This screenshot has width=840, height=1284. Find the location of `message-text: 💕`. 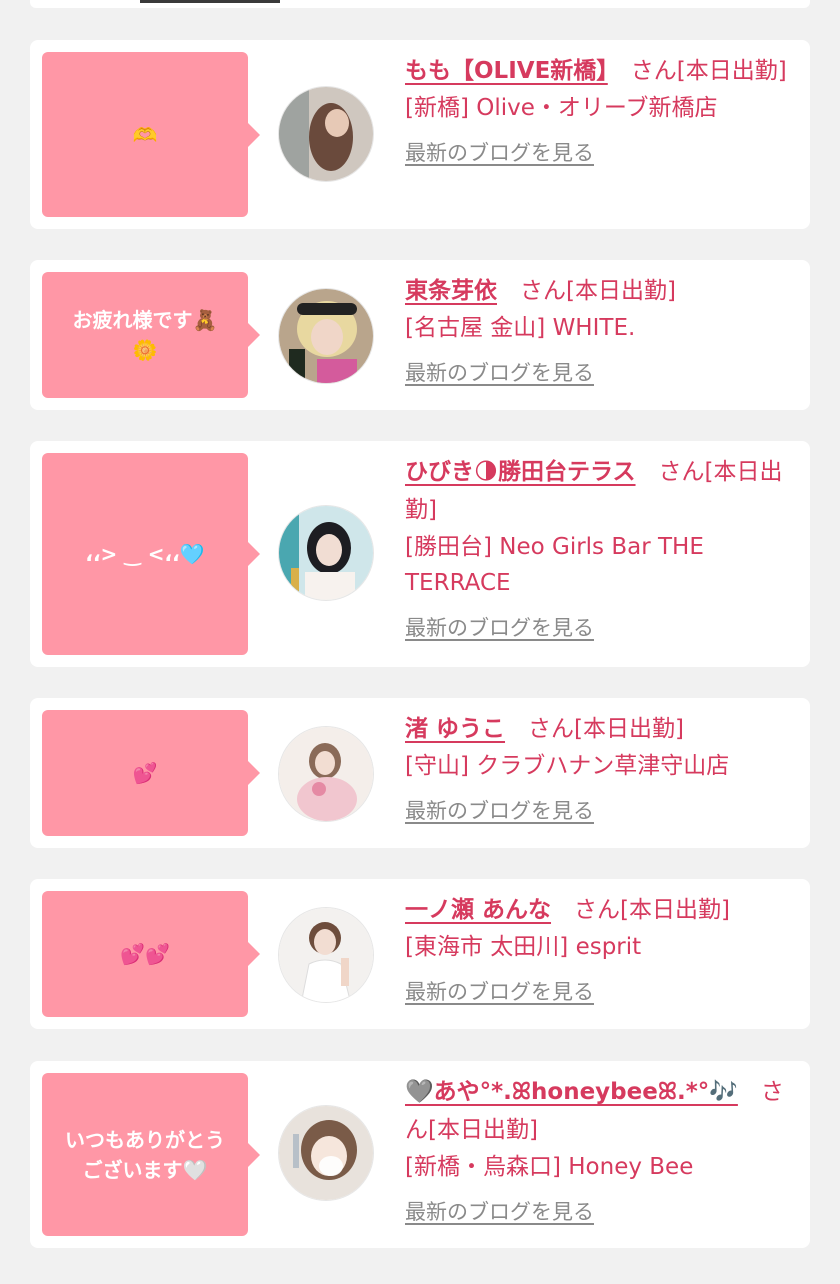

message-text: 💕 is located at coordinates (145, 773).